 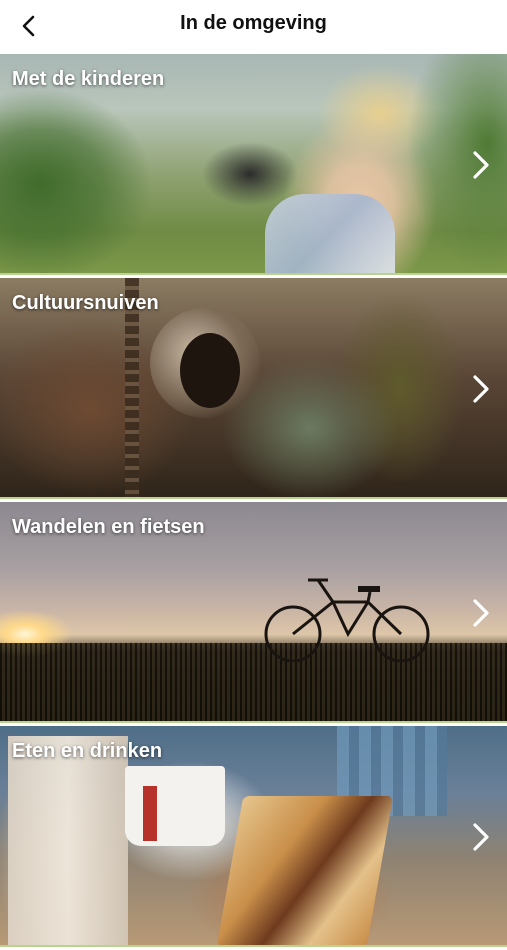 What do you see at coordinates (108, 527) in the screenshot?
I see `tile-label: Wandelen en fietsen` at bounding box center [108, 527].